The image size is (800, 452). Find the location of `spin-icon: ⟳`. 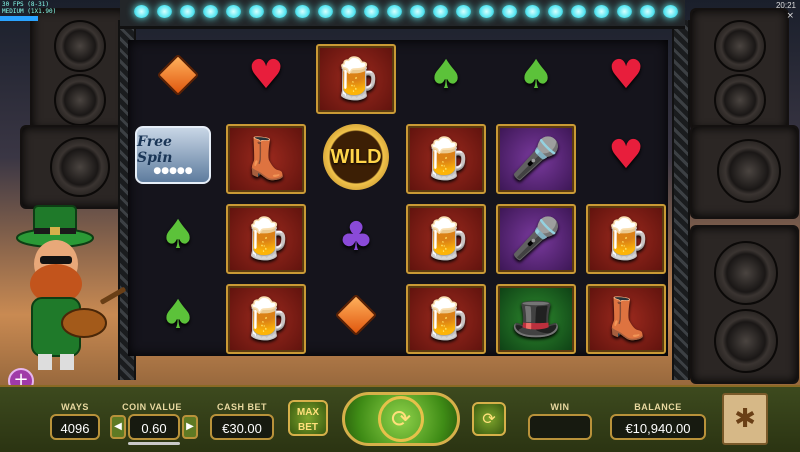

spin-icon: ⟳ is located at coordinates (401, 419).